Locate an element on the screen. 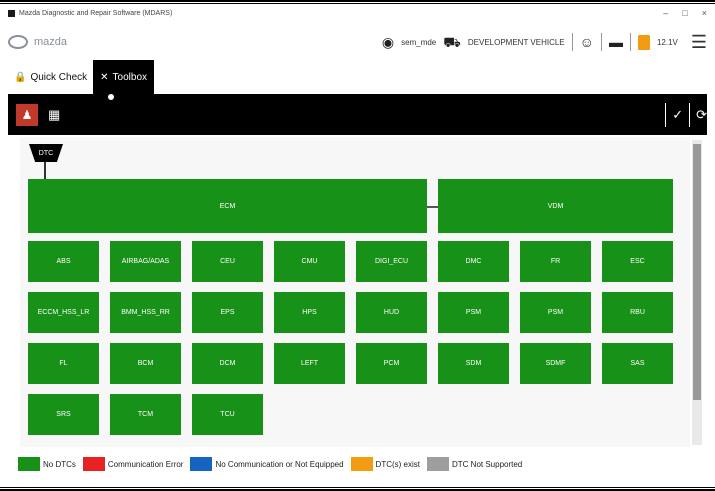 The width and height of the screenshot is (715, 491). module-tile: DMC is located at coordinates (473, 261).